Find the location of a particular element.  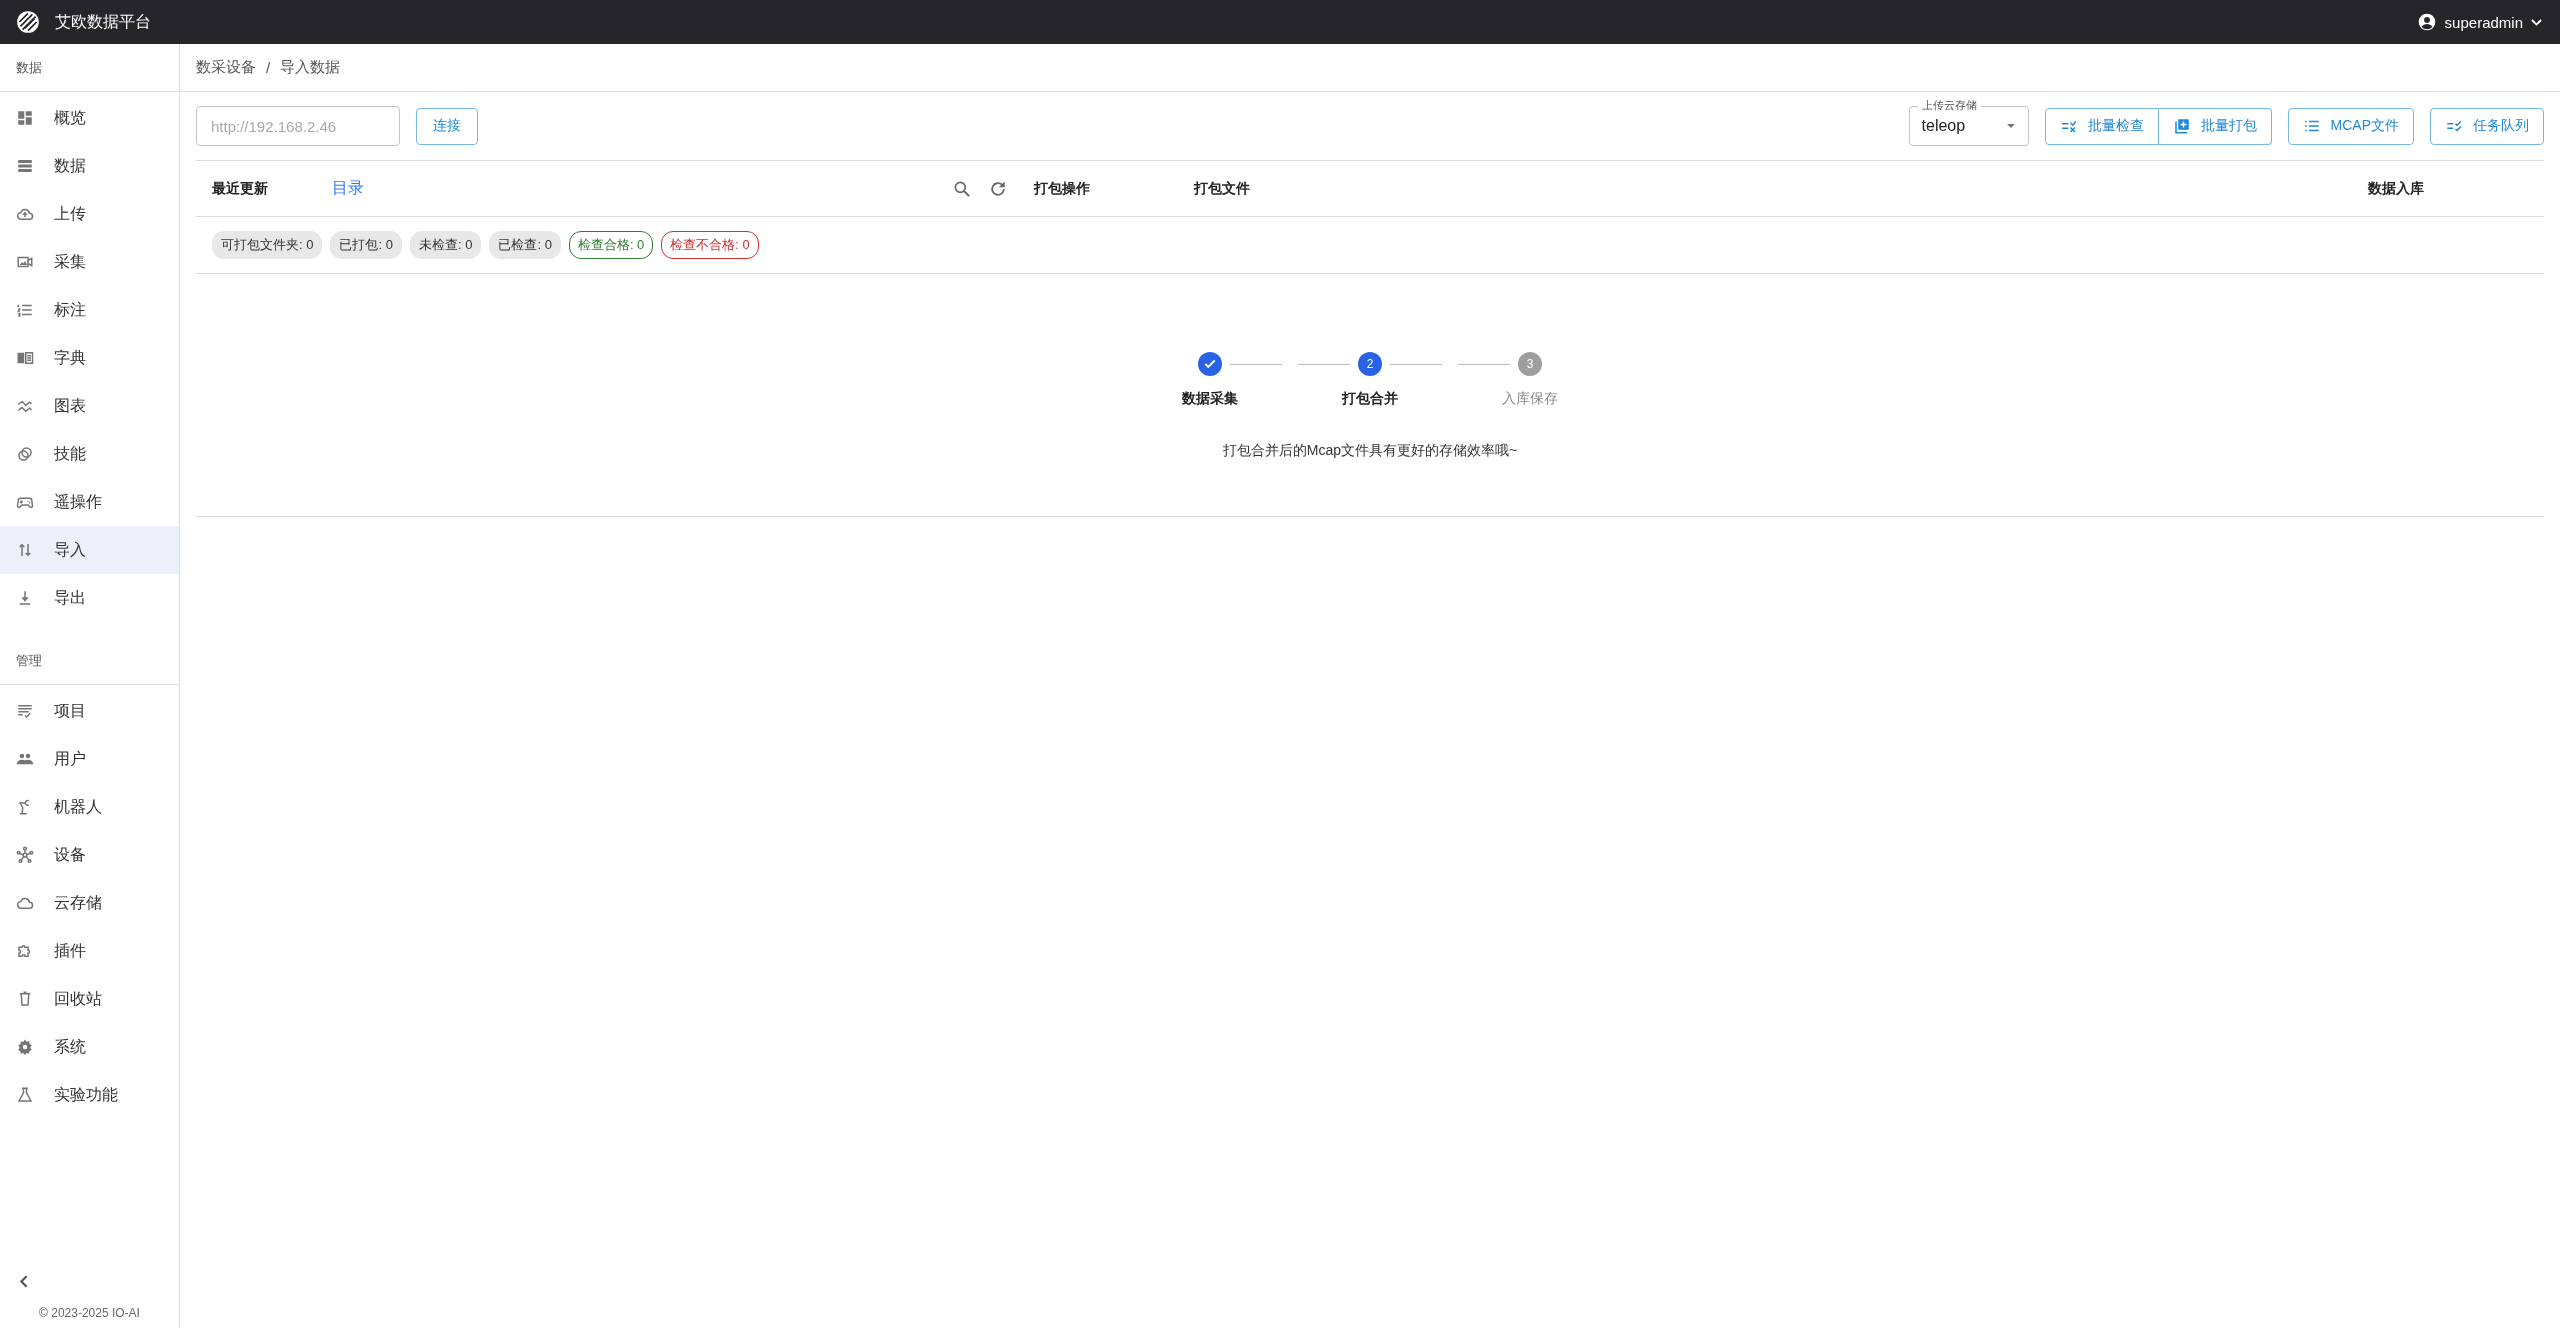

account-icon is located at coordinates (2426, 22).